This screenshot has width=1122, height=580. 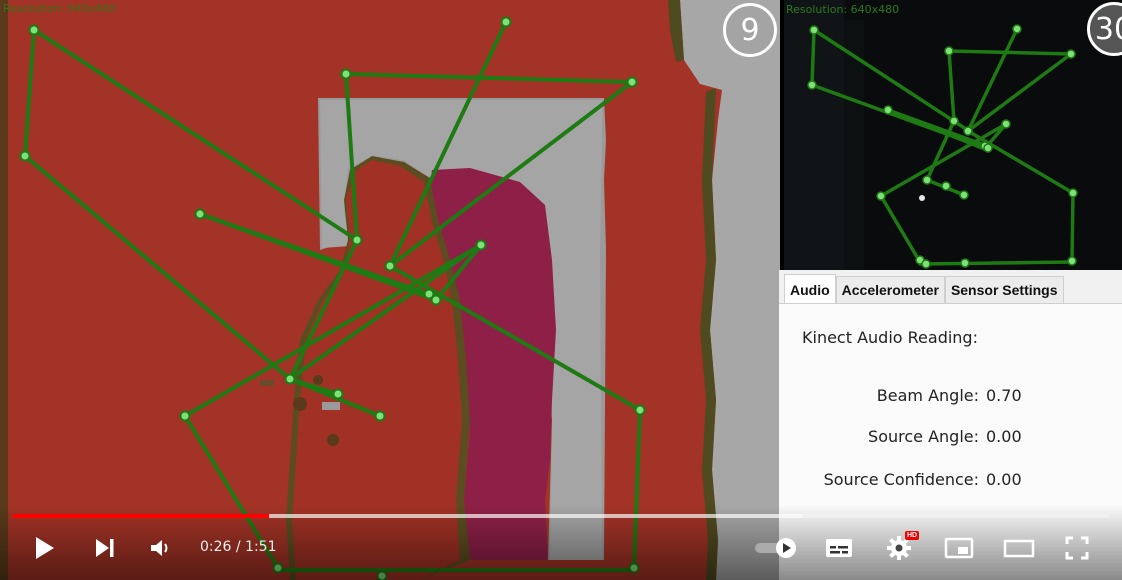 I want to click on subtitles-button, so click(x=839, y=548).